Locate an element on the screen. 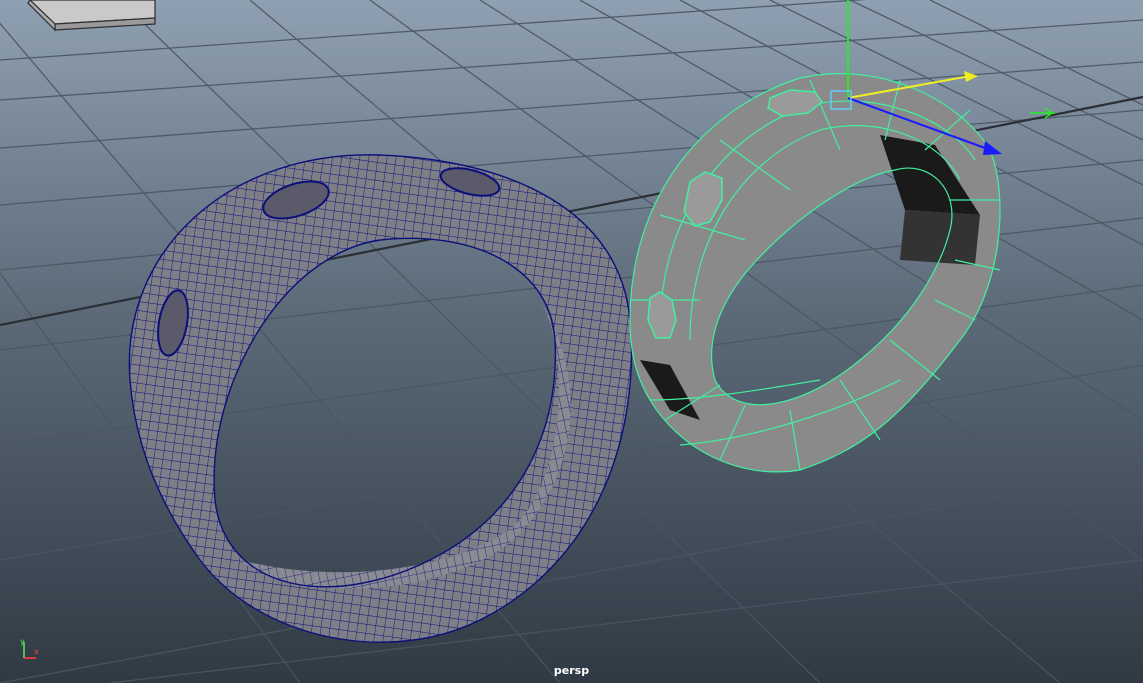 The image size is (1143, 683). axis-y-label: y is located at coordinates (22, 641).